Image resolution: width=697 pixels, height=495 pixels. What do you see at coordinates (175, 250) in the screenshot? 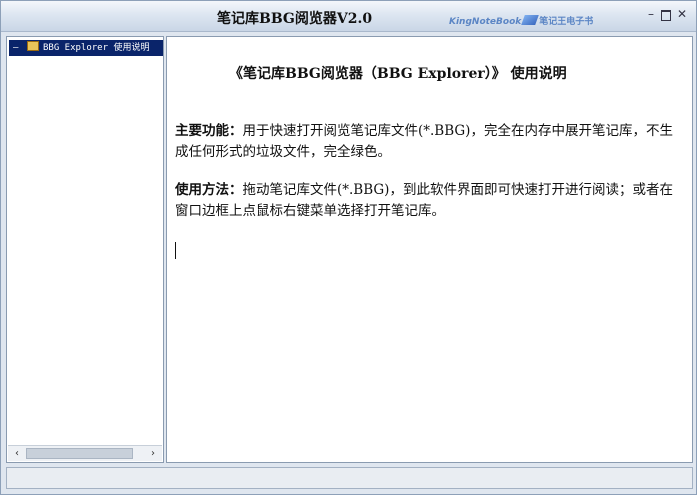
I see `text-caret` at bounding box center [175, 250].